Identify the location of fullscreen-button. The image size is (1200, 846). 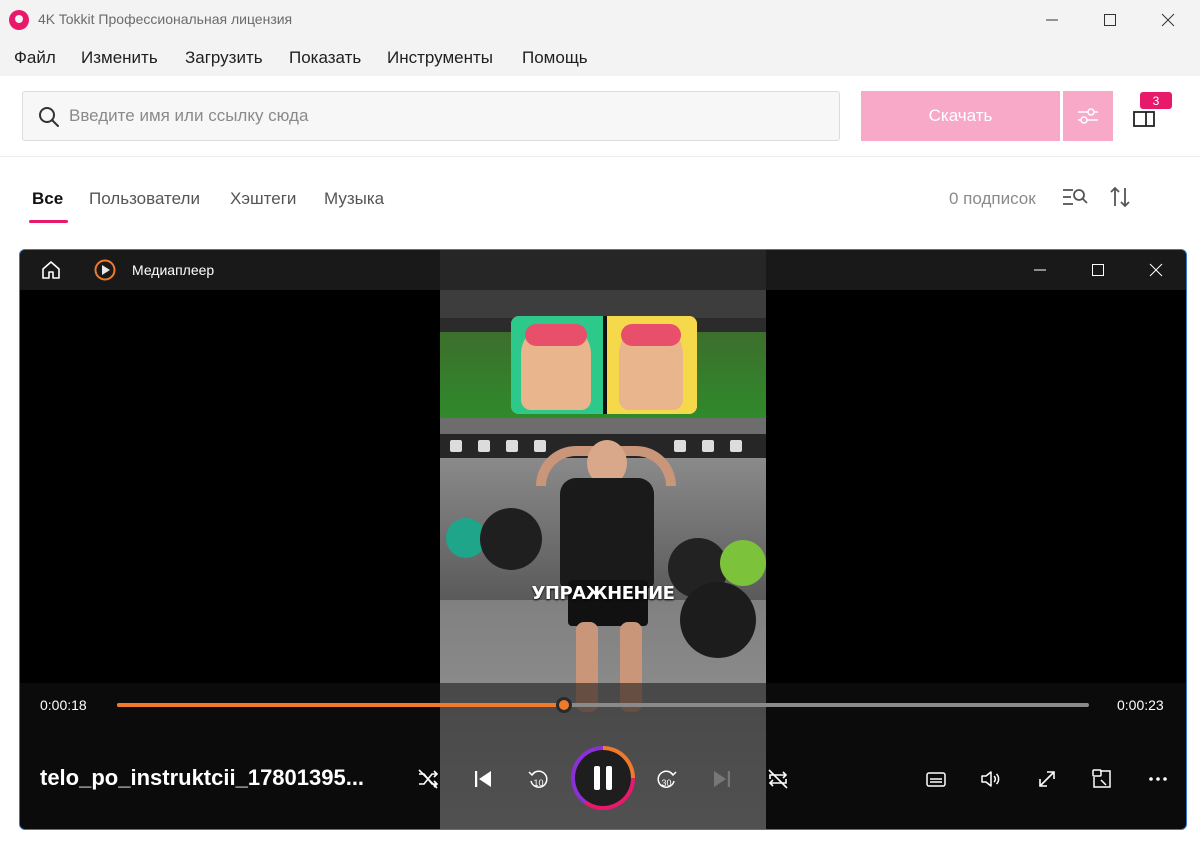
(1047, 779).